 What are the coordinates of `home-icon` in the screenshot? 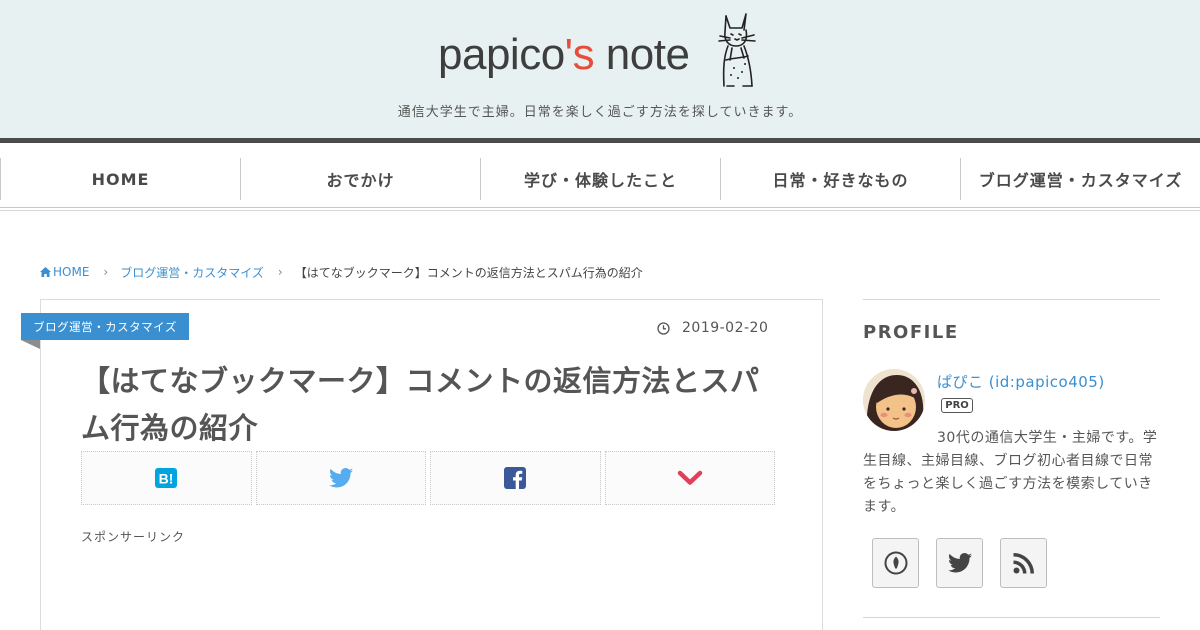 It's located at (45, 272).